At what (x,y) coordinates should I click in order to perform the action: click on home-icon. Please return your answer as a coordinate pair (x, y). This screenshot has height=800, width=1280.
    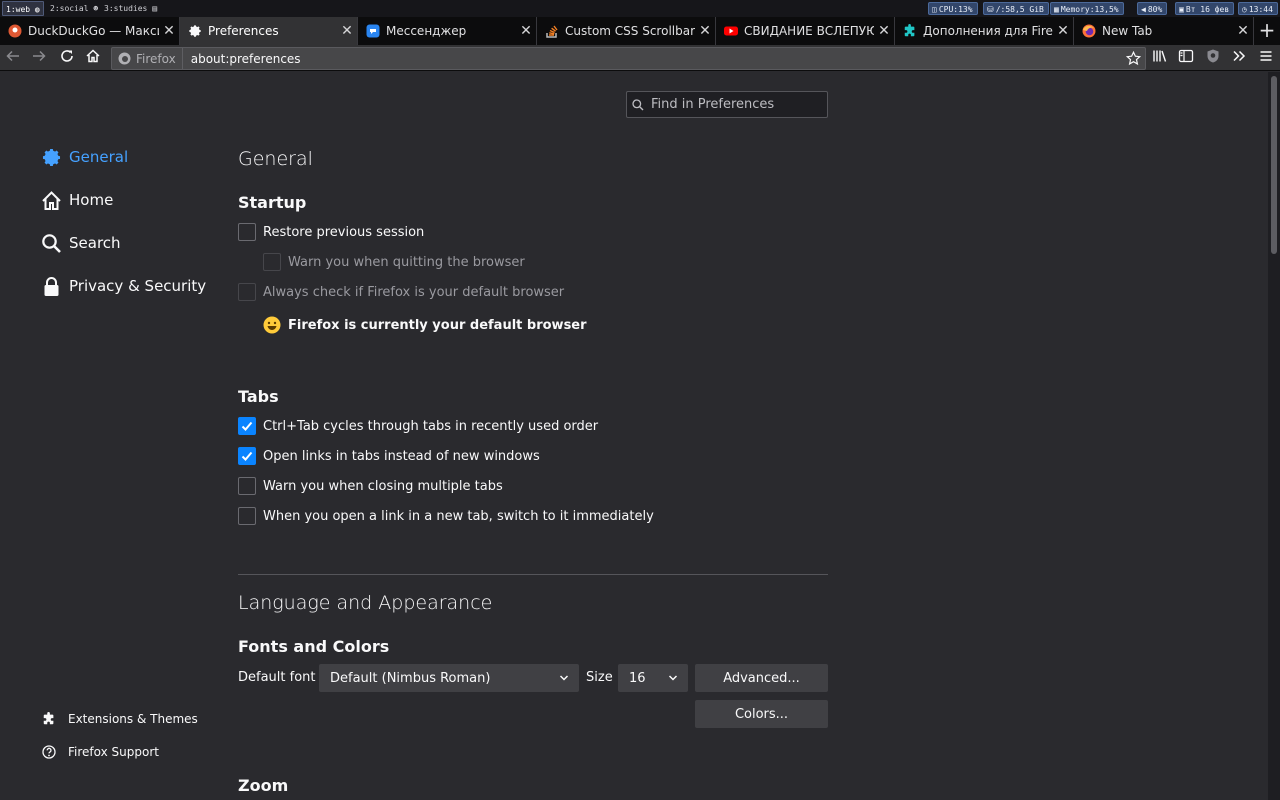
    Looking at the image, I should click on (51, 200).